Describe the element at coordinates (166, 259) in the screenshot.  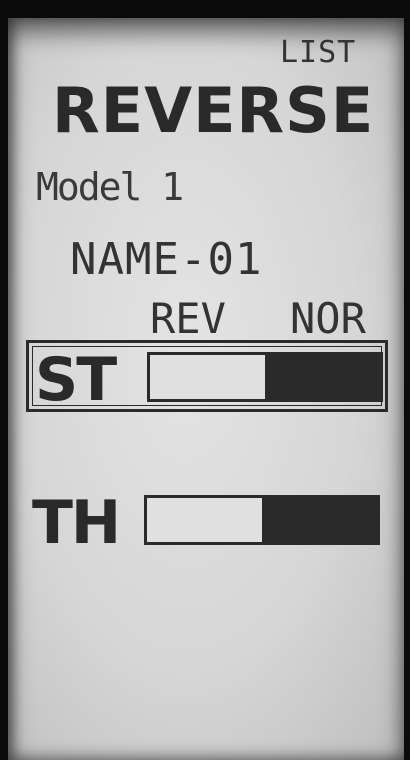
I see `model-name: NAME-01` at that location.